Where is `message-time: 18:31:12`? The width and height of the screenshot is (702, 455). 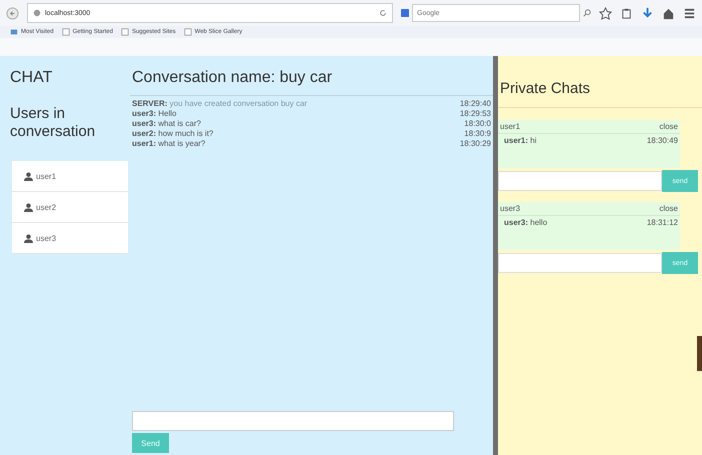
message-time: 18:31:12 is located at coordinates (662, 222).